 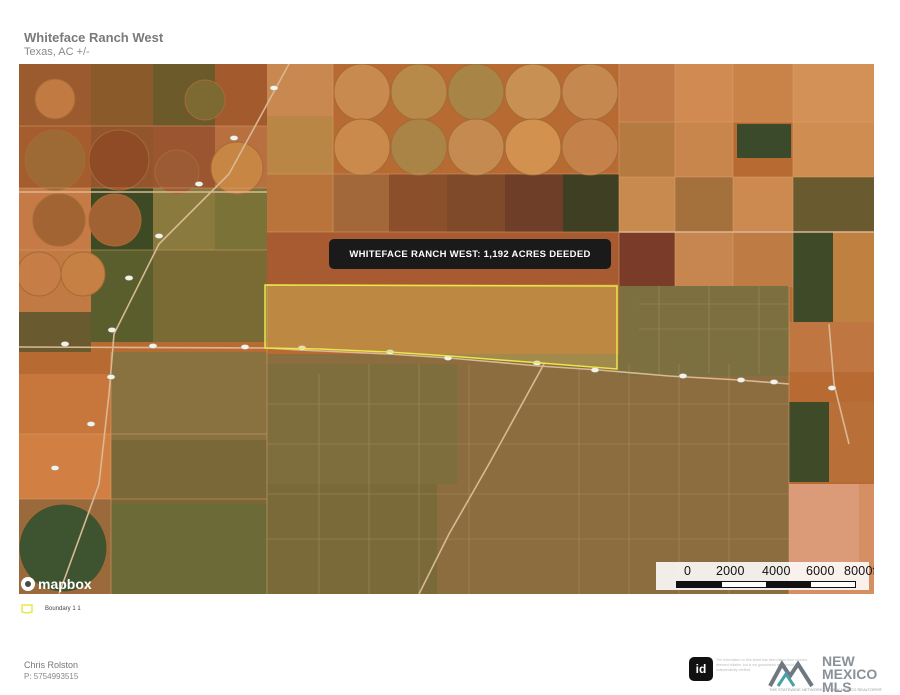 What do you see at coordinates (470, 254) in the screenshot?
I see `parcel-callout: WHITEFACE RANCH WEST: 1,192 ACRES DEEDED` at bounding box center [470, 254].